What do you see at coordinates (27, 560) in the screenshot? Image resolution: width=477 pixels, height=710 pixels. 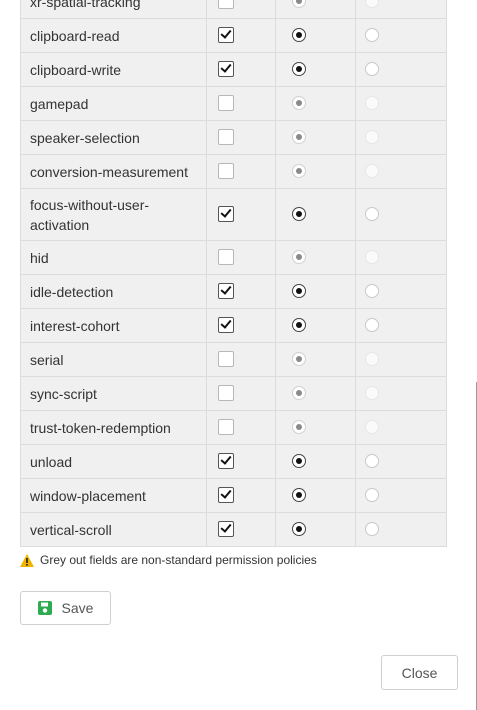 I see `warning-icon` at bounding box center [27, 560].